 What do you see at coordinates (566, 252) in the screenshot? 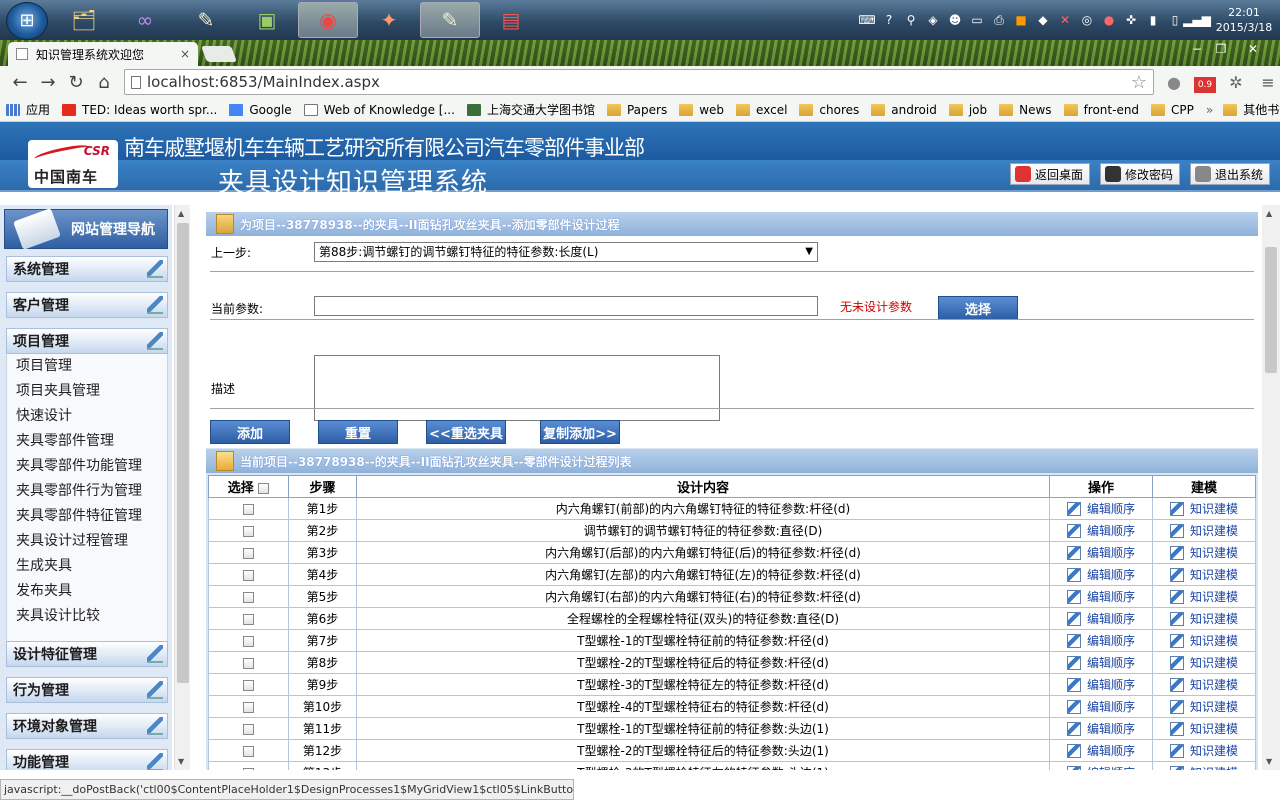
I see `prev-step-select: 第88步:调节螺钉的调节螺钉特征的特征参数:长度(L) ▼` at bounding box center [566, 252].